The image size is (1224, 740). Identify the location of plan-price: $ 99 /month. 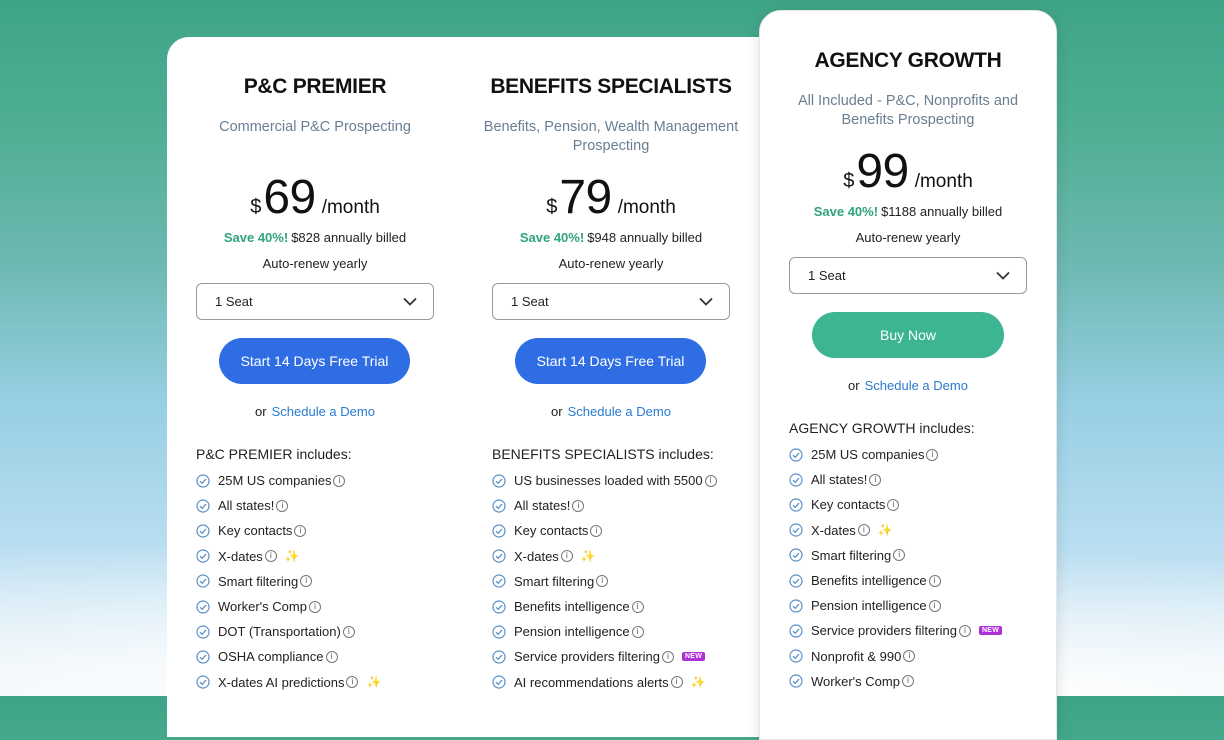
(908, 171).